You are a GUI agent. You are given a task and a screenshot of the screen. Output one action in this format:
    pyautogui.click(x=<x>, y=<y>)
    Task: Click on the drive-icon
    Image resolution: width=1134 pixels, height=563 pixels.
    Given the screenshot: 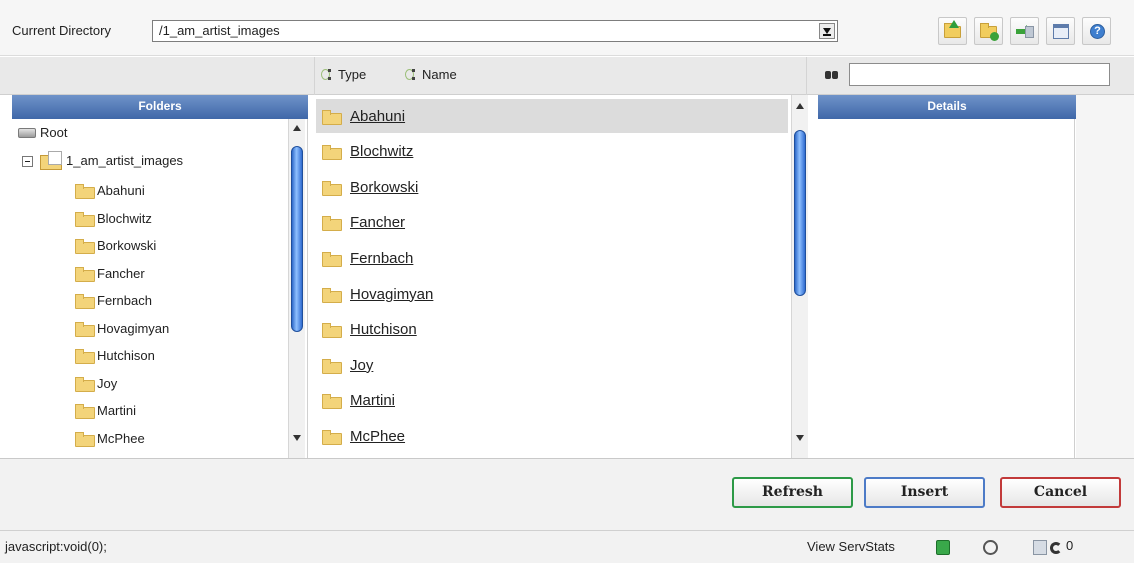 What is the action you would take?
    pyautogui.click(x=27, y=132)
    